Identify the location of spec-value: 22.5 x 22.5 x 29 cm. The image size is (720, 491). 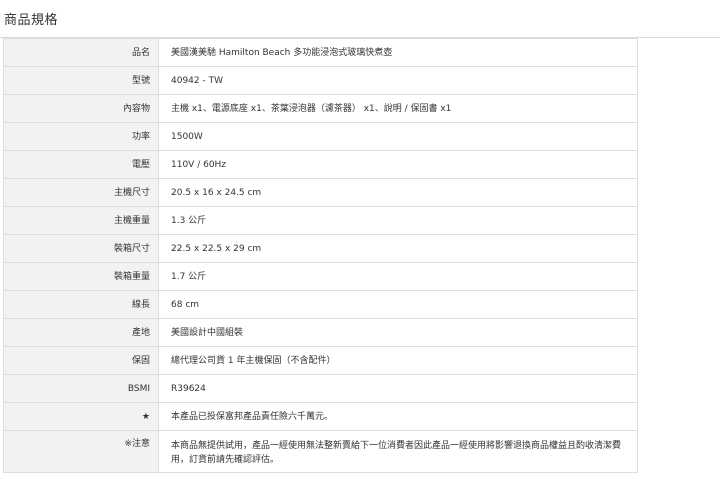
(398, 248).